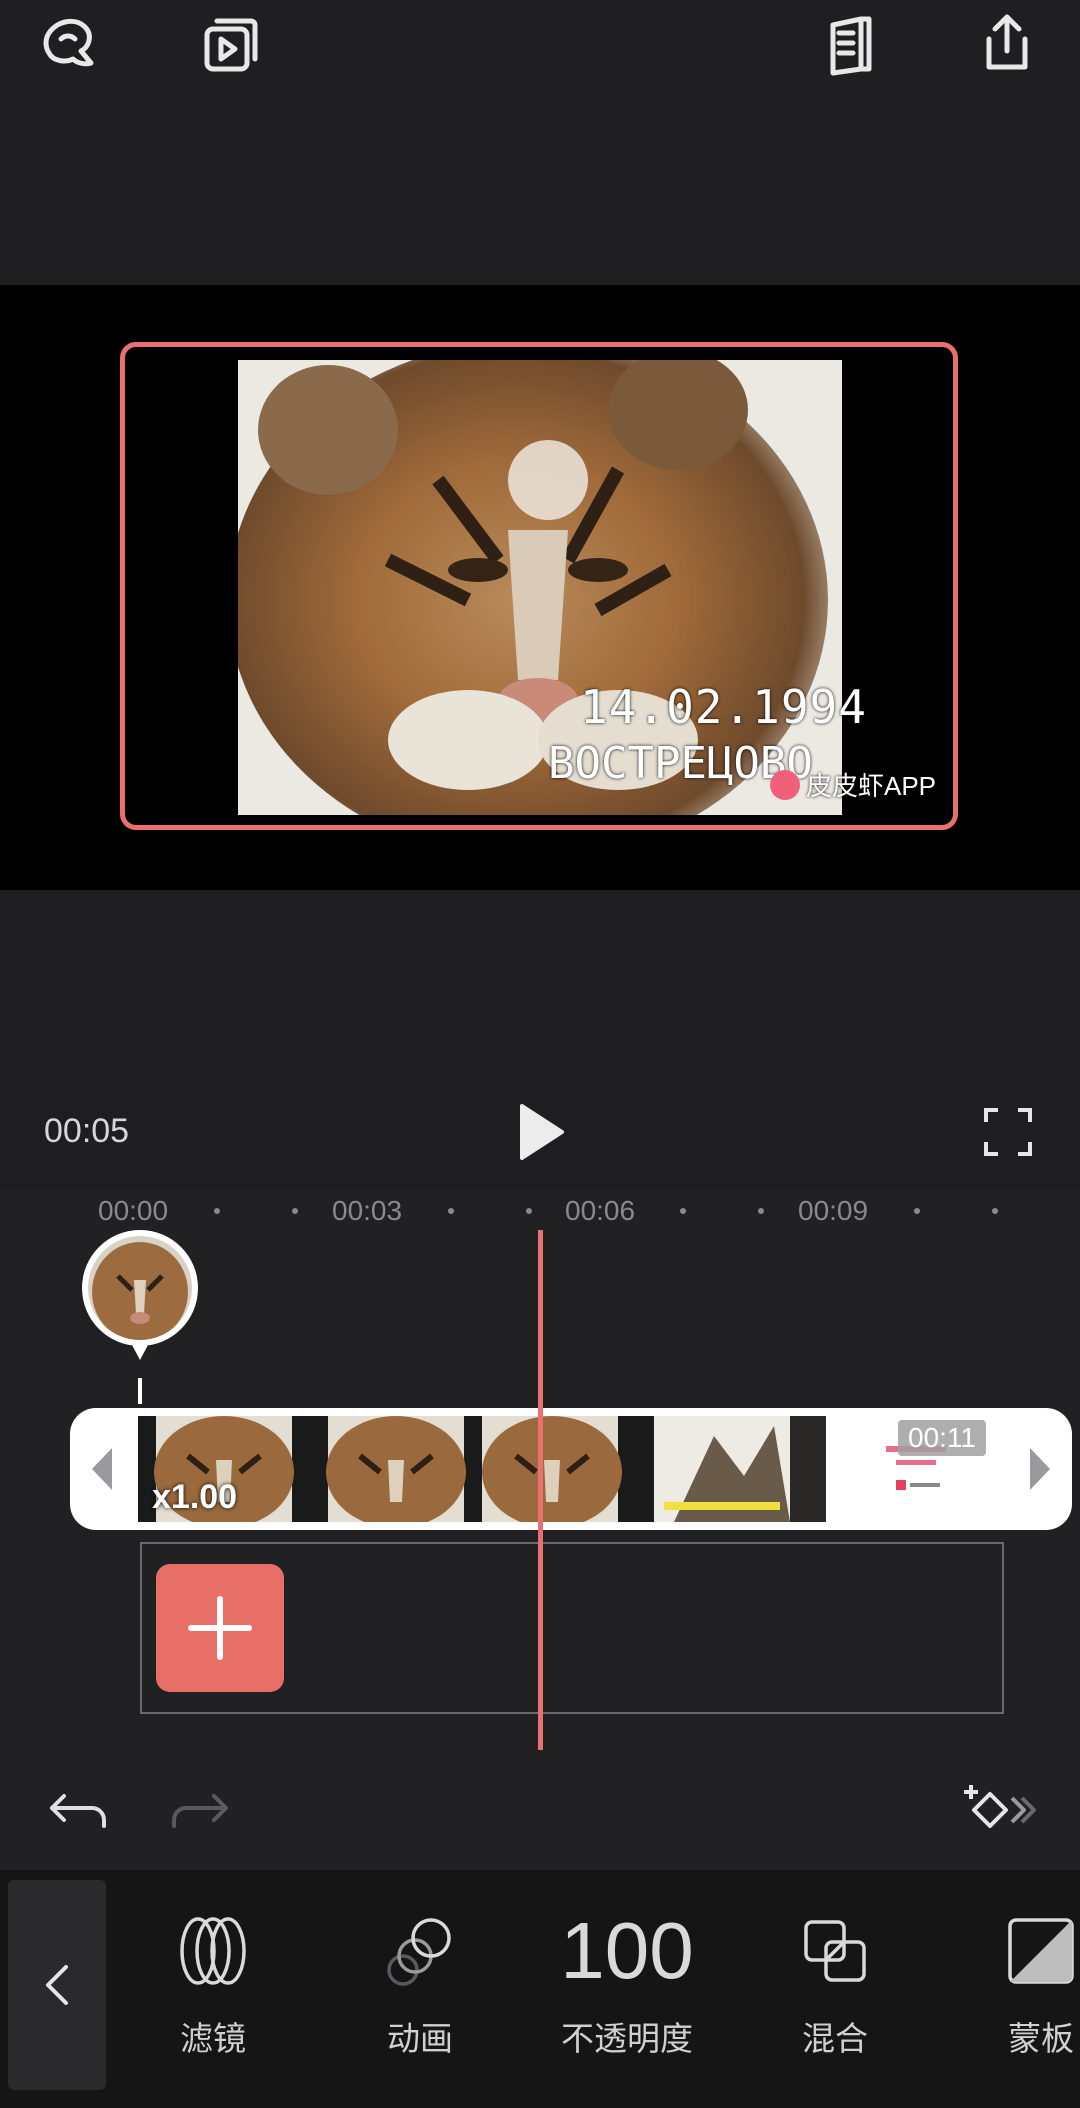 Image resolution: width=1080 pixels, height=2108 pixels. What do you see at coordinates (1000, 1811) in the screenshot?
I see `add-keyframe-icon` at bounding box center [1000, 1811].